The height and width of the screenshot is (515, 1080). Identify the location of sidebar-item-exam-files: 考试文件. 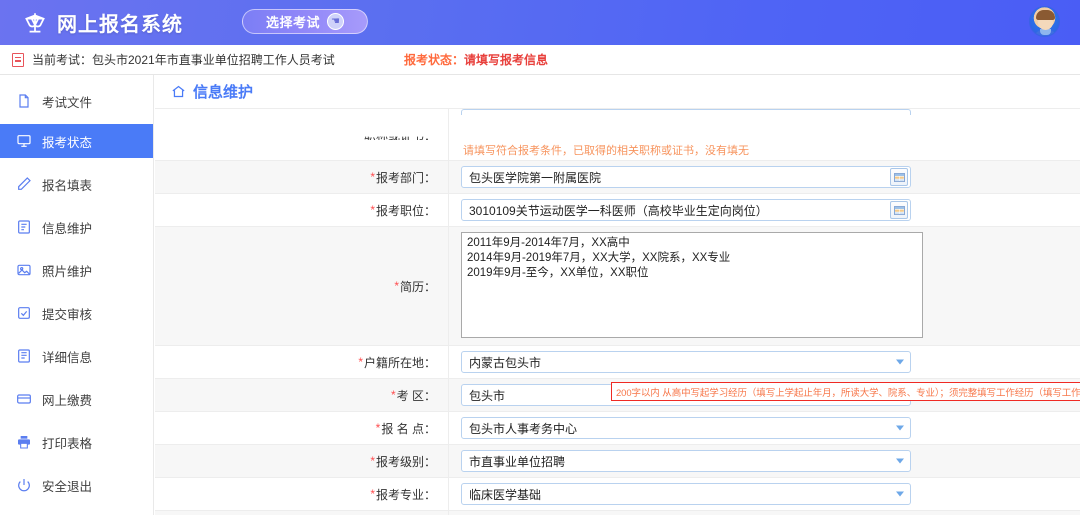
(76, 101).